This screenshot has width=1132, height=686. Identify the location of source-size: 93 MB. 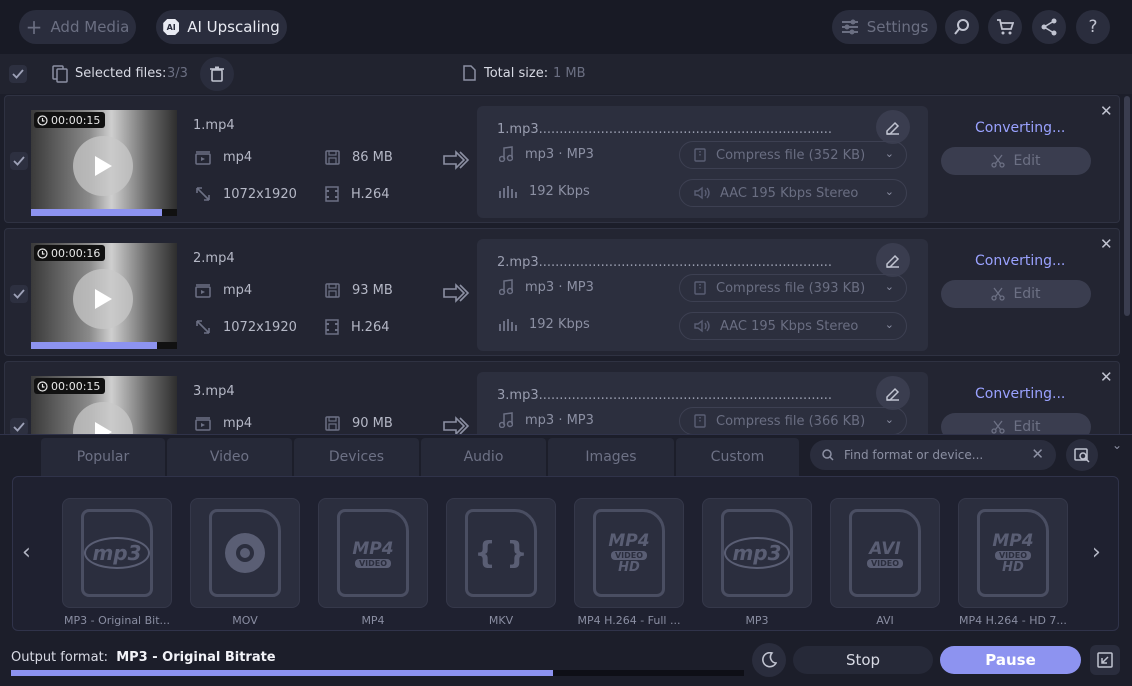
(359, 290).